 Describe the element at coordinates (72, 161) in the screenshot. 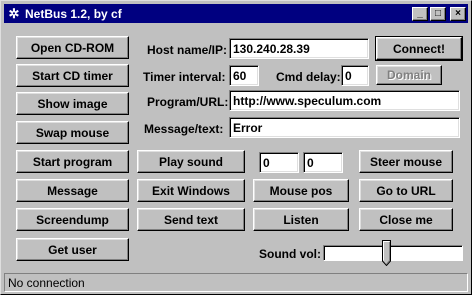

I see `start-program-button: Start program` at that location.